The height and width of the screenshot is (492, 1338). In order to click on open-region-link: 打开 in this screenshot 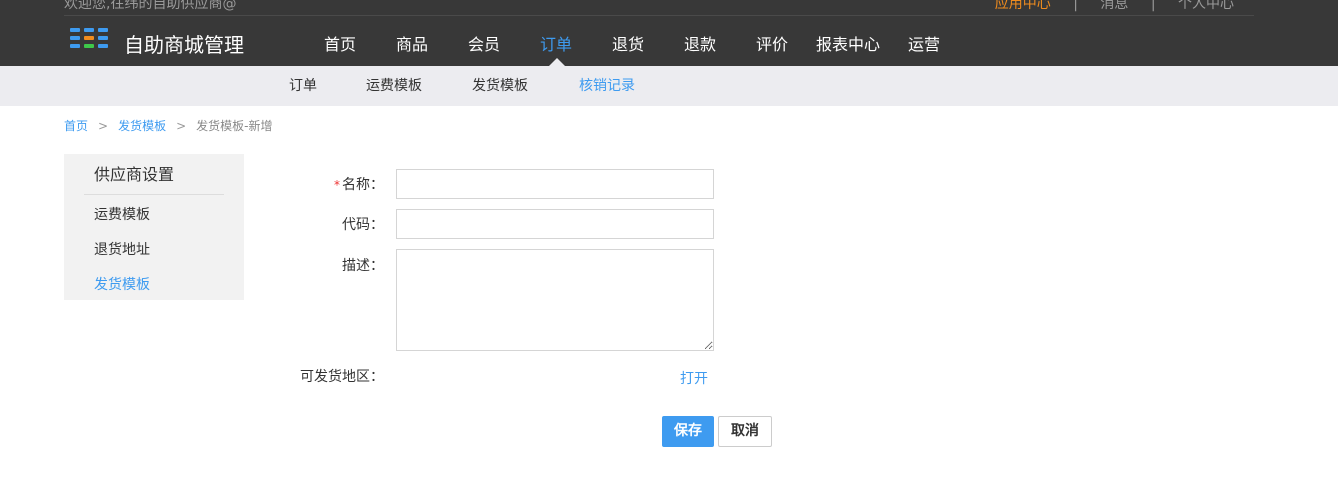, I will do `click(694, 379)`.